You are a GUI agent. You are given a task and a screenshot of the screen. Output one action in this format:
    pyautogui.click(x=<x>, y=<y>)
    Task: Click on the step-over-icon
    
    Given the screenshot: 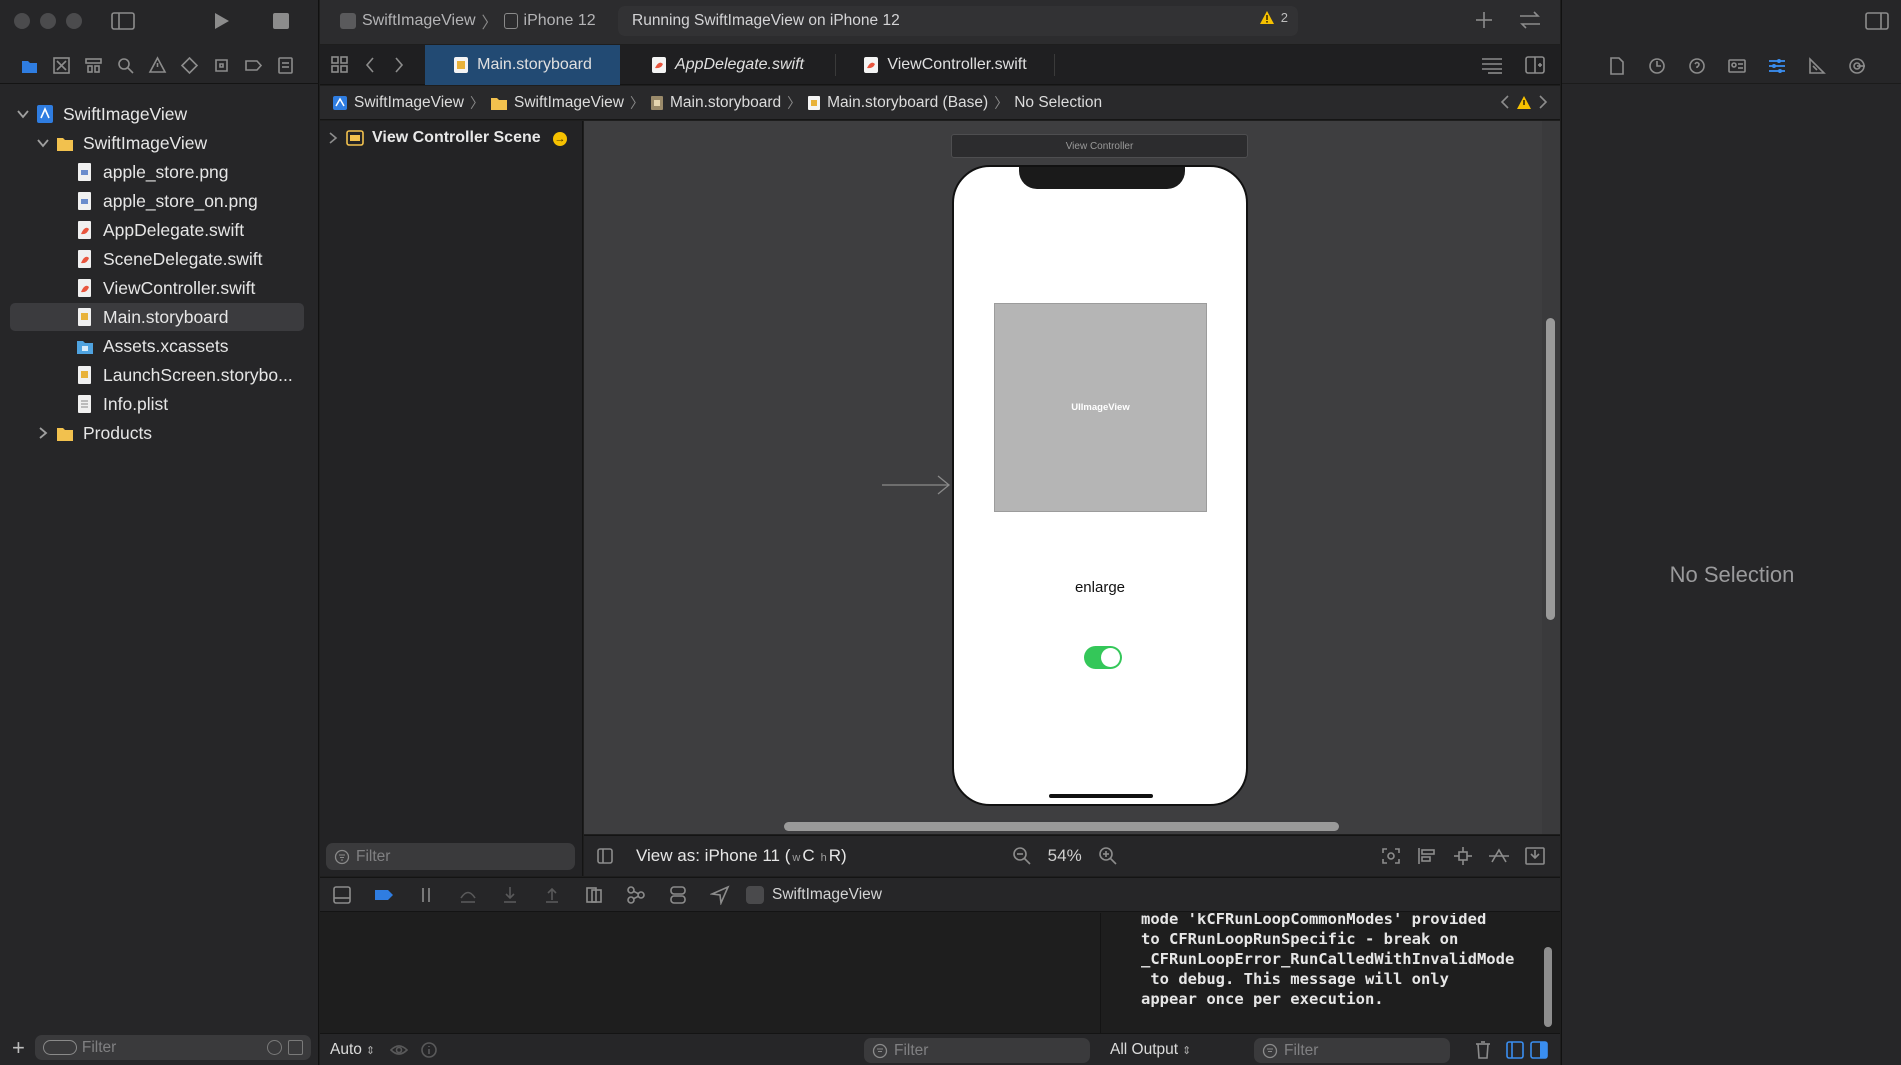 What is the action you would take?
    pyautogui.click(x=468, y=895)
    